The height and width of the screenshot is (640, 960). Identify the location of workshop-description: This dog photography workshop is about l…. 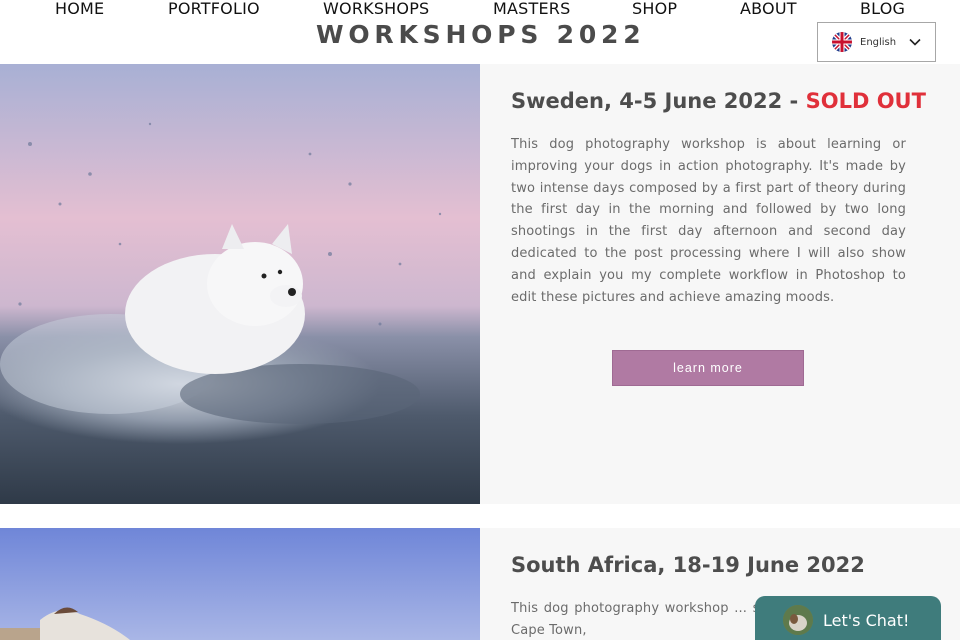
(708, 221).